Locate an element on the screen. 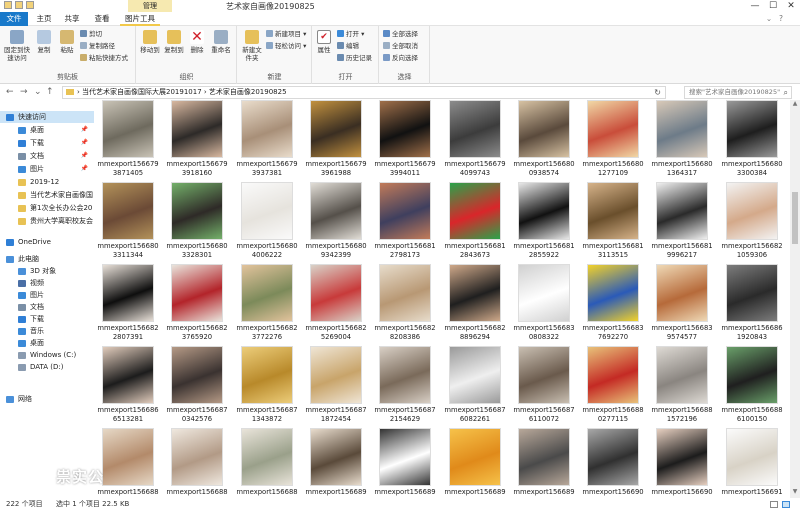 This screenshot has height=511, width=800. copy-button: 复制 is located at coordinates (44, 42).